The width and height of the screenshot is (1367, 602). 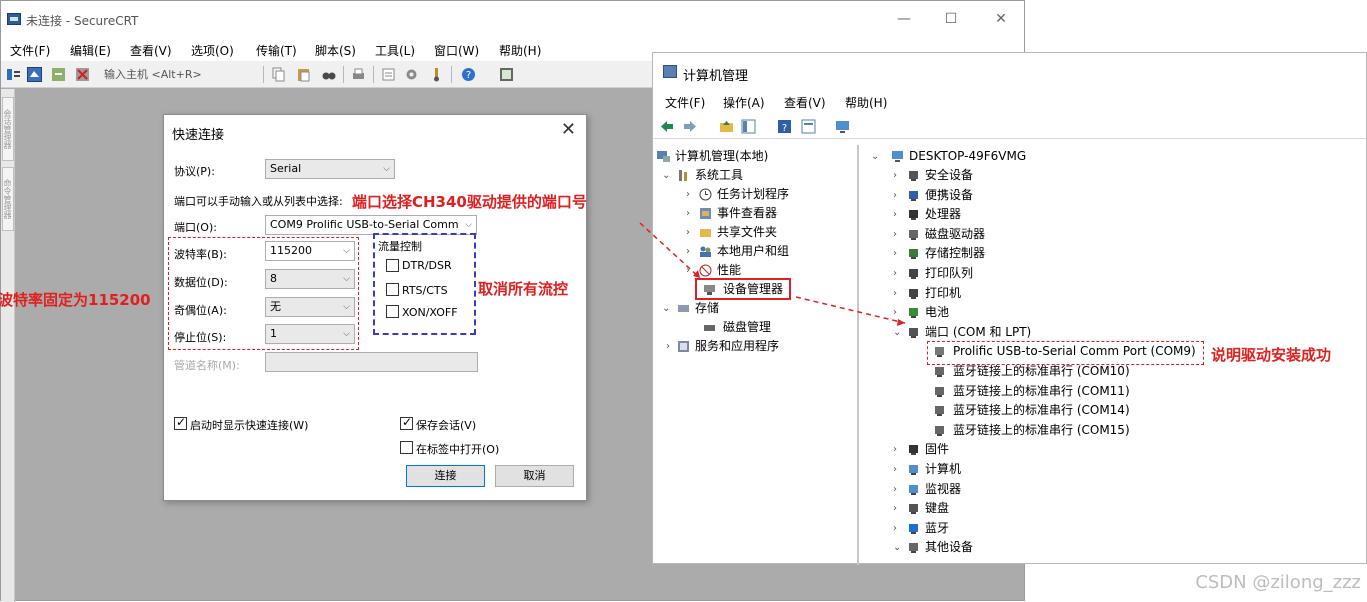 I want to click on arrow-port-to-device-manager, so click(x=670, y=250).